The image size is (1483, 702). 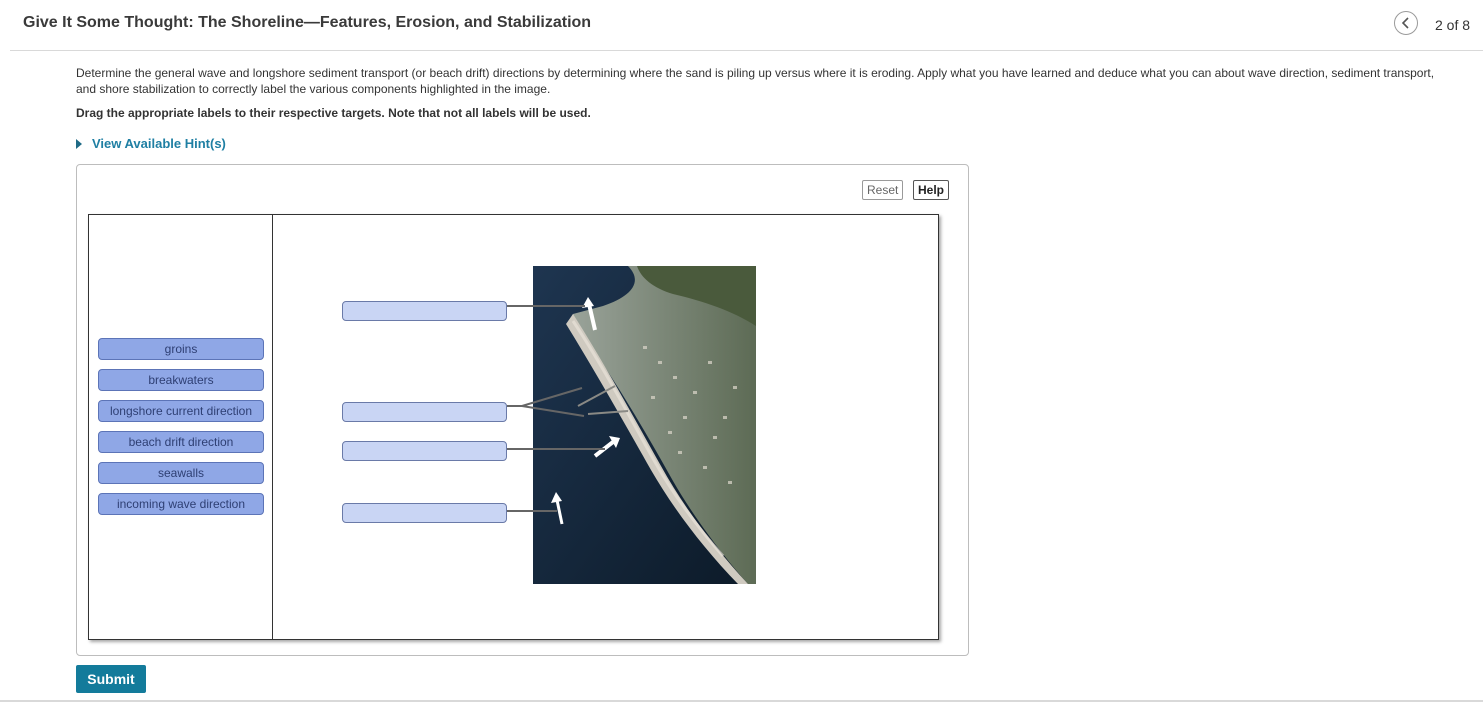 What do you see at coordinates (181, 380) in the screenshot?
I see `label-breakwaters: breakwaters` at bounding box center [181, 380].